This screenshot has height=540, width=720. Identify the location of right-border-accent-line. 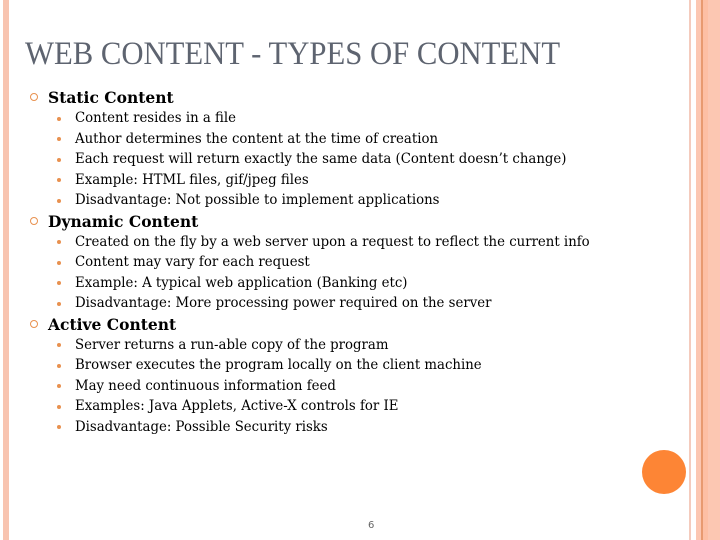
(702, 270).